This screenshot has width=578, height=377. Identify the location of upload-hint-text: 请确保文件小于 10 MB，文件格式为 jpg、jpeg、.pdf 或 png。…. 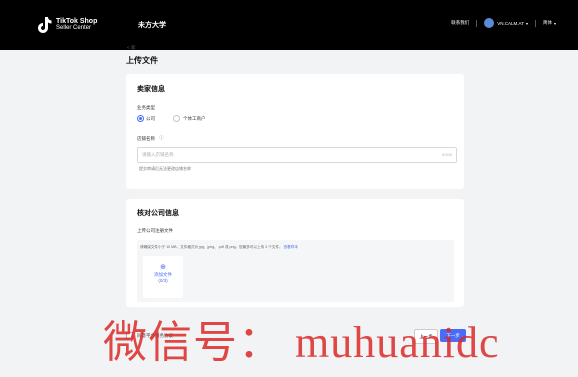
(211, 247).